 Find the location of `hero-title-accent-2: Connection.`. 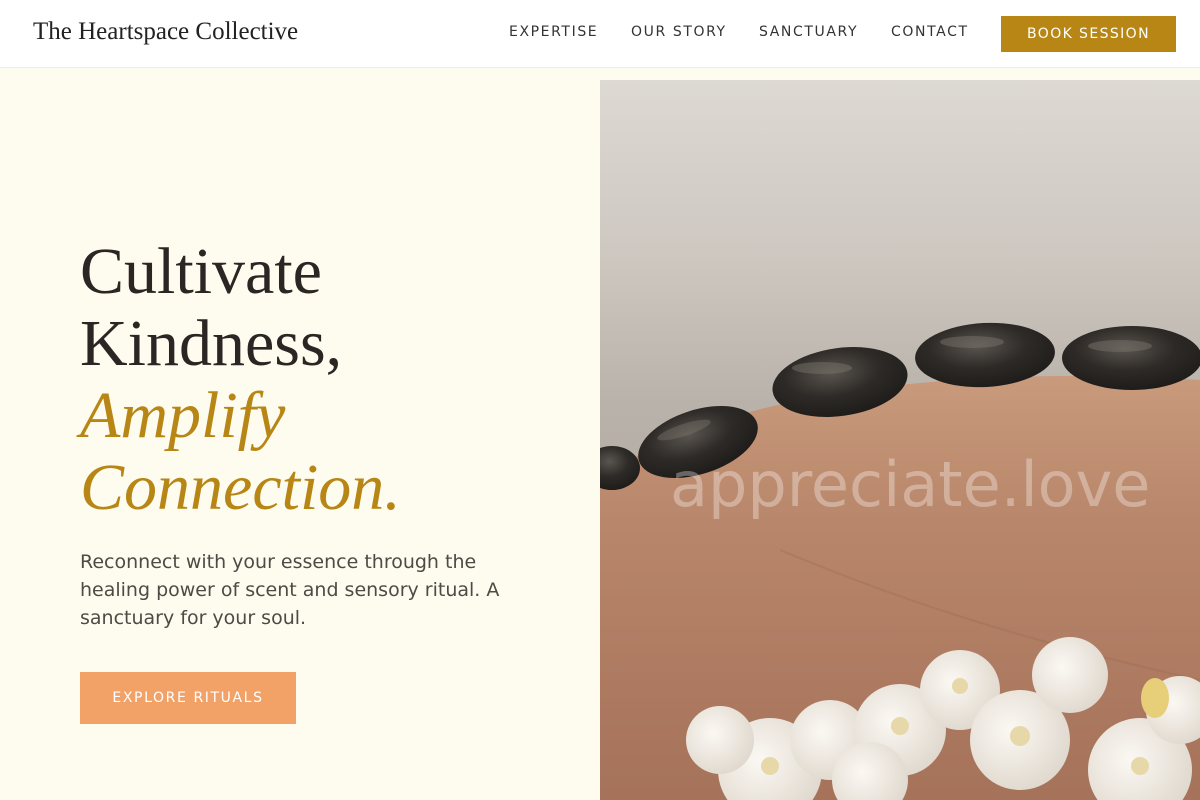

hero-title-accent-2: Connection. is located at coordinates (240, 487).